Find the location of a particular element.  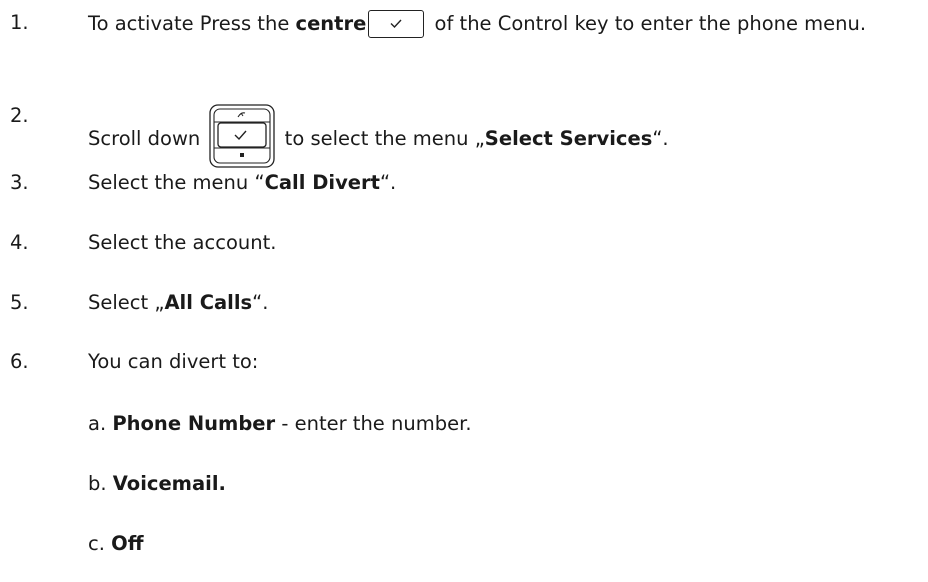

step-number: 4. is located at coordinates (19, 242).